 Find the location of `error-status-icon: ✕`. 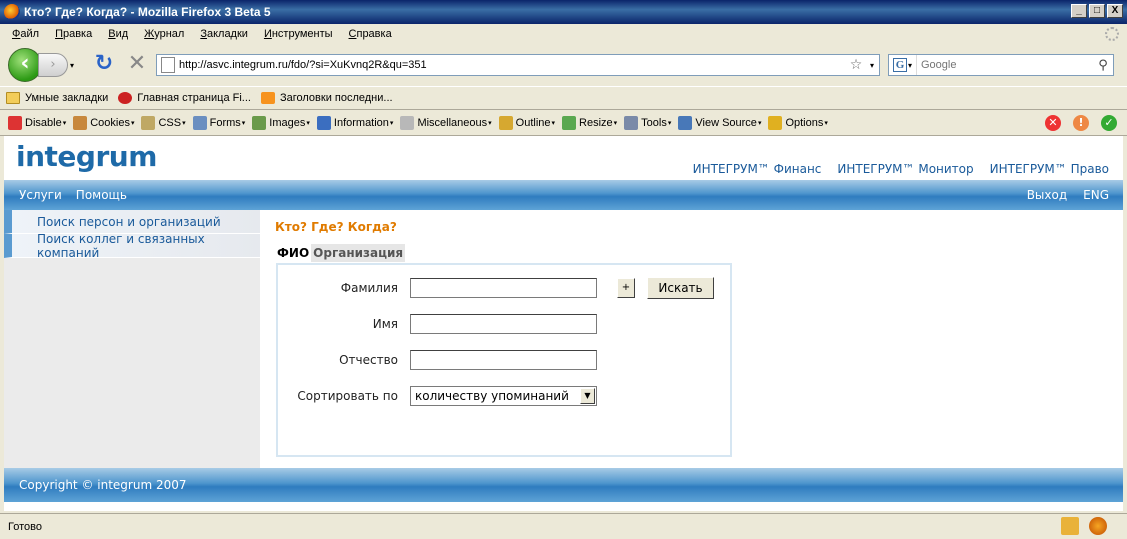

error-status-icon: ✕ is located at coordinates (1053, 123).